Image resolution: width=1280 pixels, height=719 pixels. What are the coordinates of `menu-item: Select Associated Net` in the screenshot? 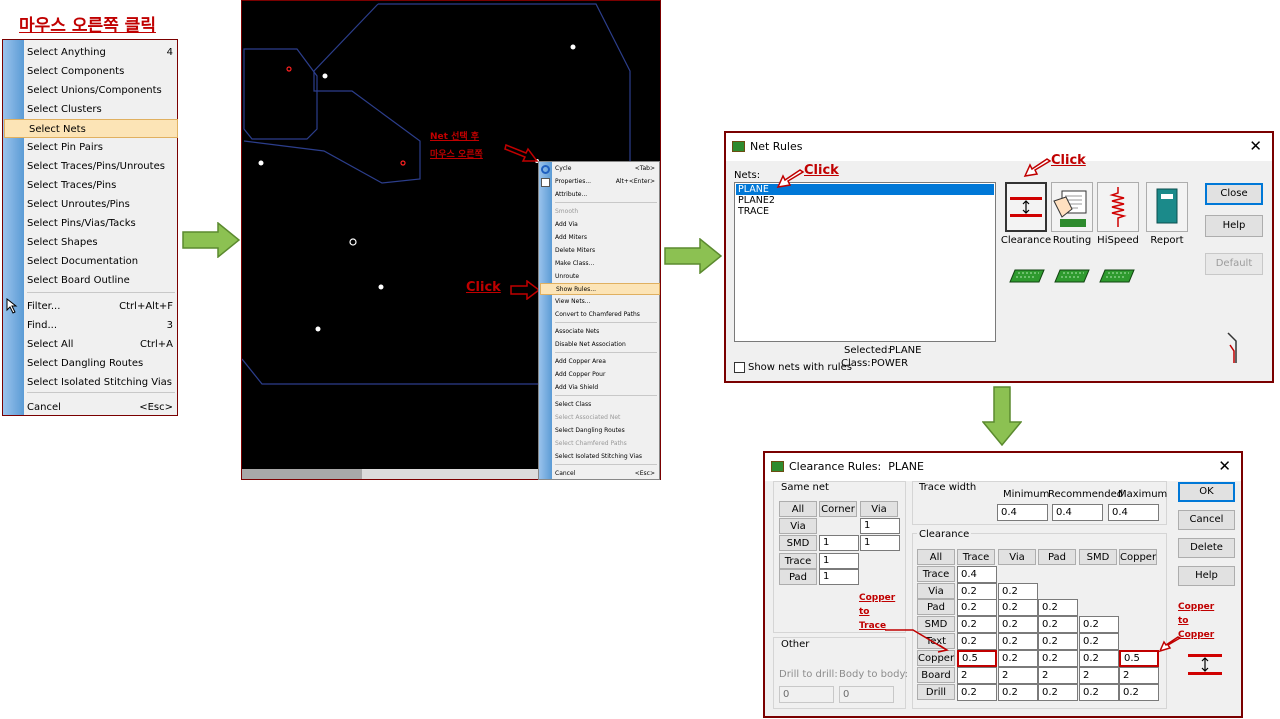 It's located at (606, 418).